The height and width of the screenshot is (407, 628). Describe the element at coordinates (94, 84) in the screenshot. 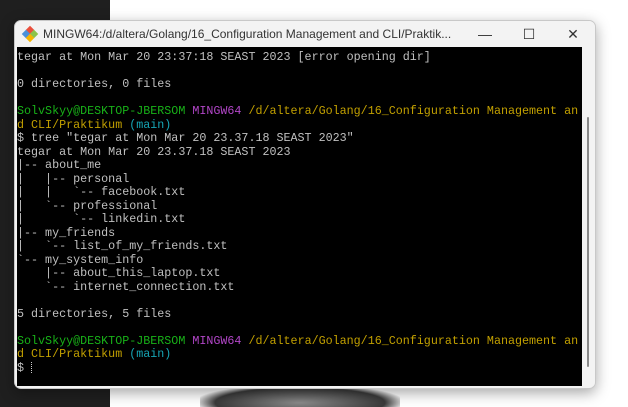

I see `terminal-line: 0 directories, 0 files` at that location.